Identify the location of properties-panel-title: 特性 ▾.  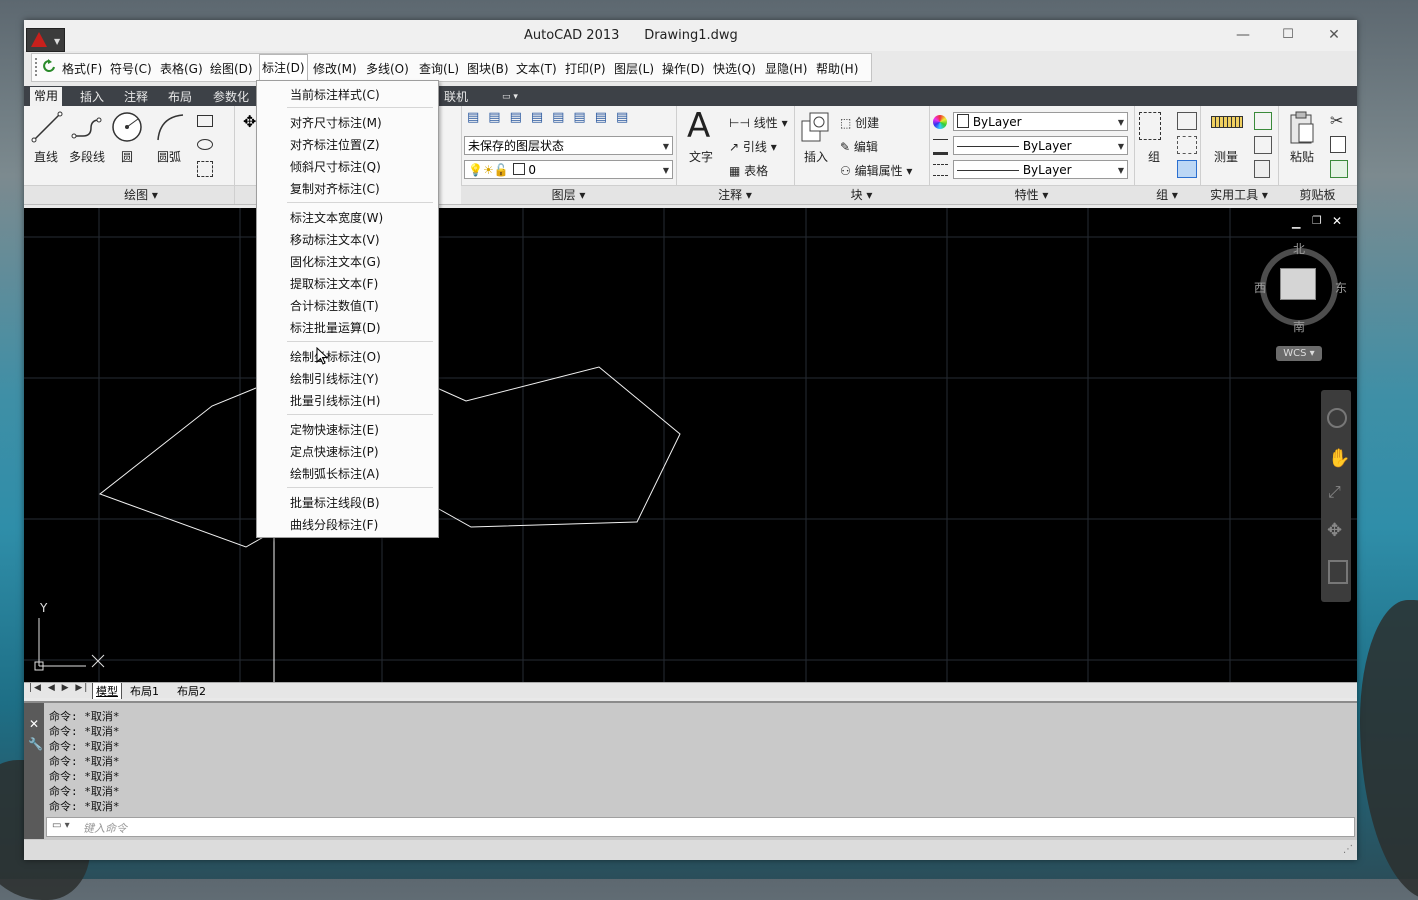
(1031, 194).